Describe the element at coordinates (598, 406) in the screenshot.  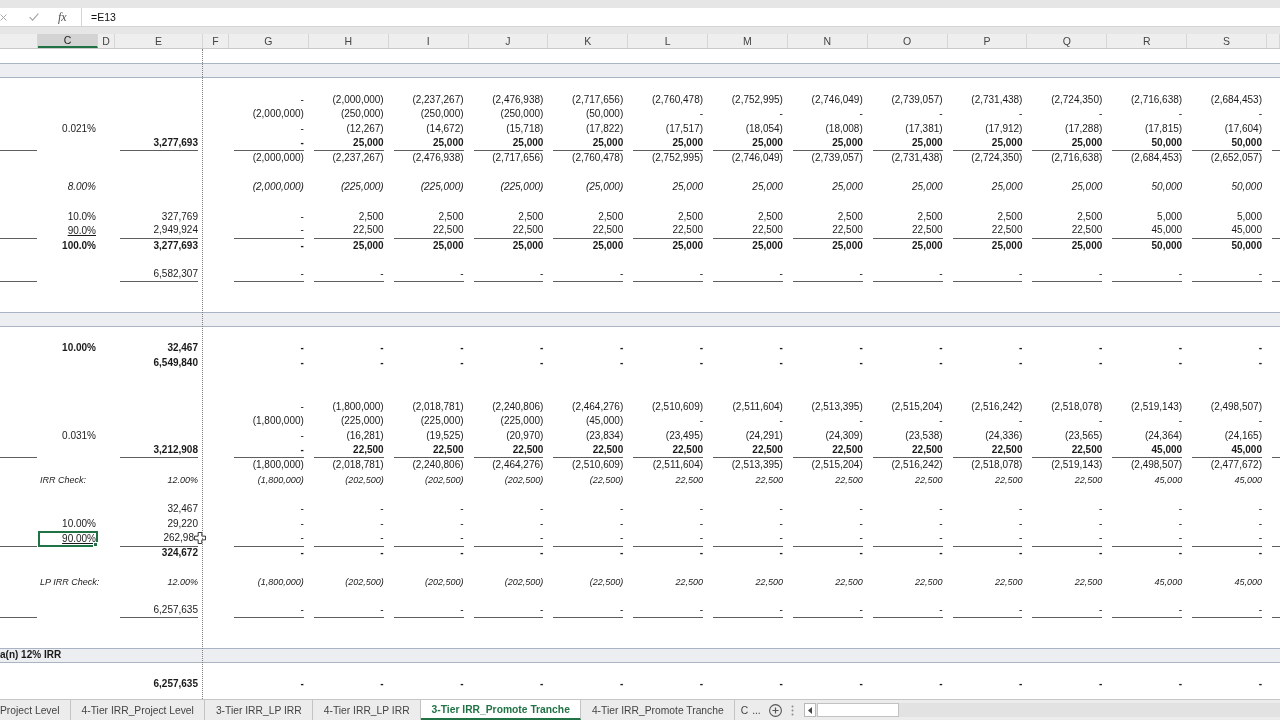
I see `amount-text: (2,464,276)` at that location.